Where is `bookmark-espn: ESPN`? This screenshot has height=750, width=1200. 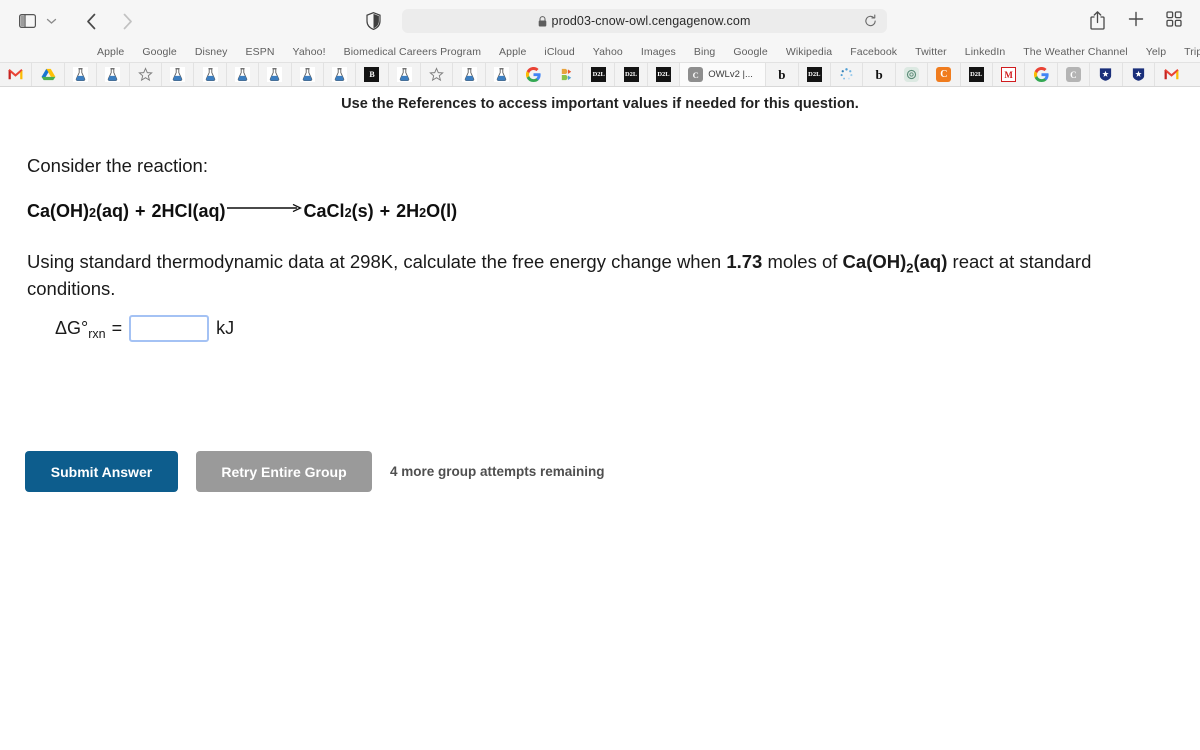
bookmark-espn: ESPN is located at coordinates (260, 52).